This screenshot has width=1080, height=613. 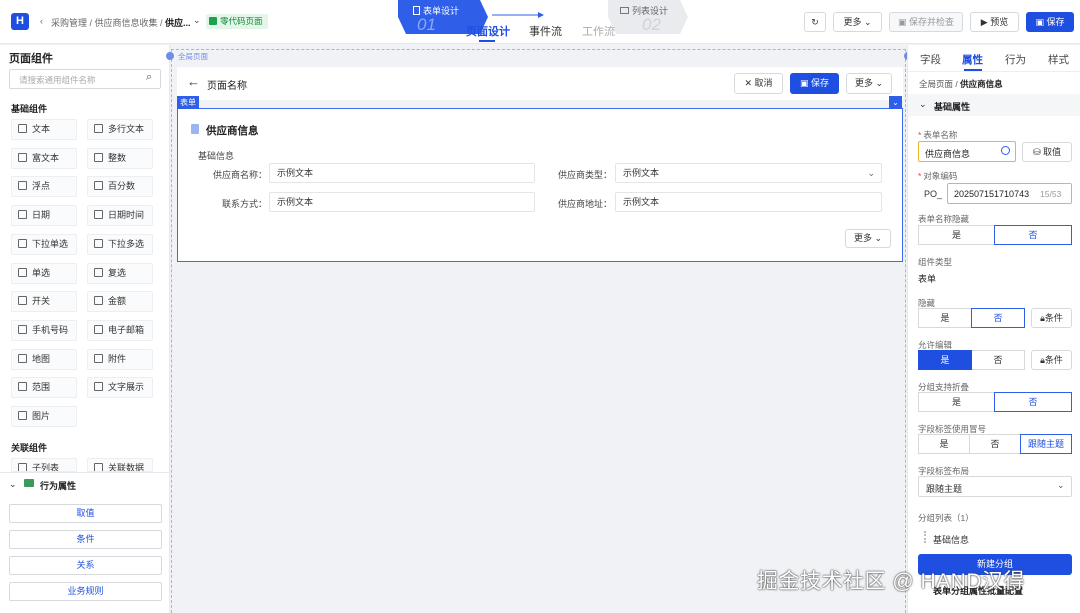 I want to click on back-arrow-icon: ←, so click(x=193, y=81).